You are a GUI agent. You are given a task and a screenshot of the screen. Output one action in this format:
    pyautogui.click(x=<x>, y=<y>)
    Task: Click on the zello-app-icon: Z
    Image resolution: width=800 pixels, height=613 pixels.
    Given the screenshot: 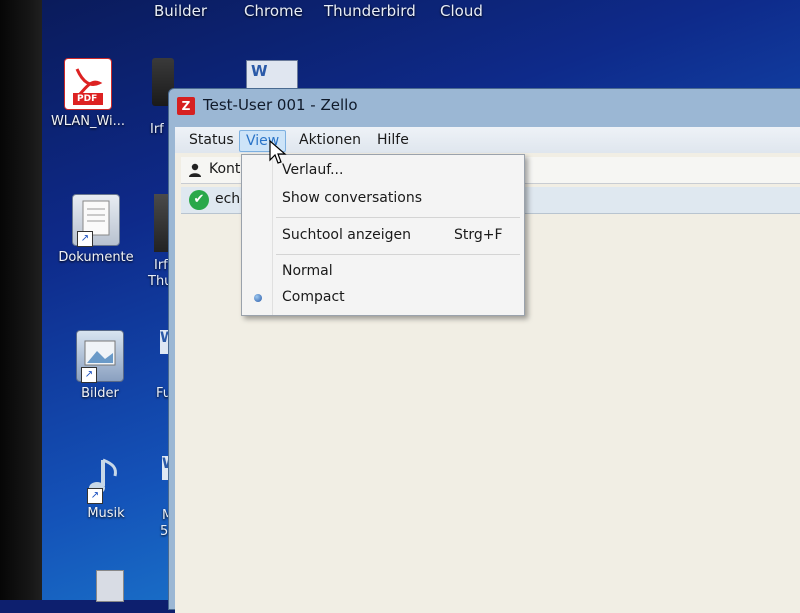 What is the action you would take?
    pyautogui.click(x=186, y=106)
    